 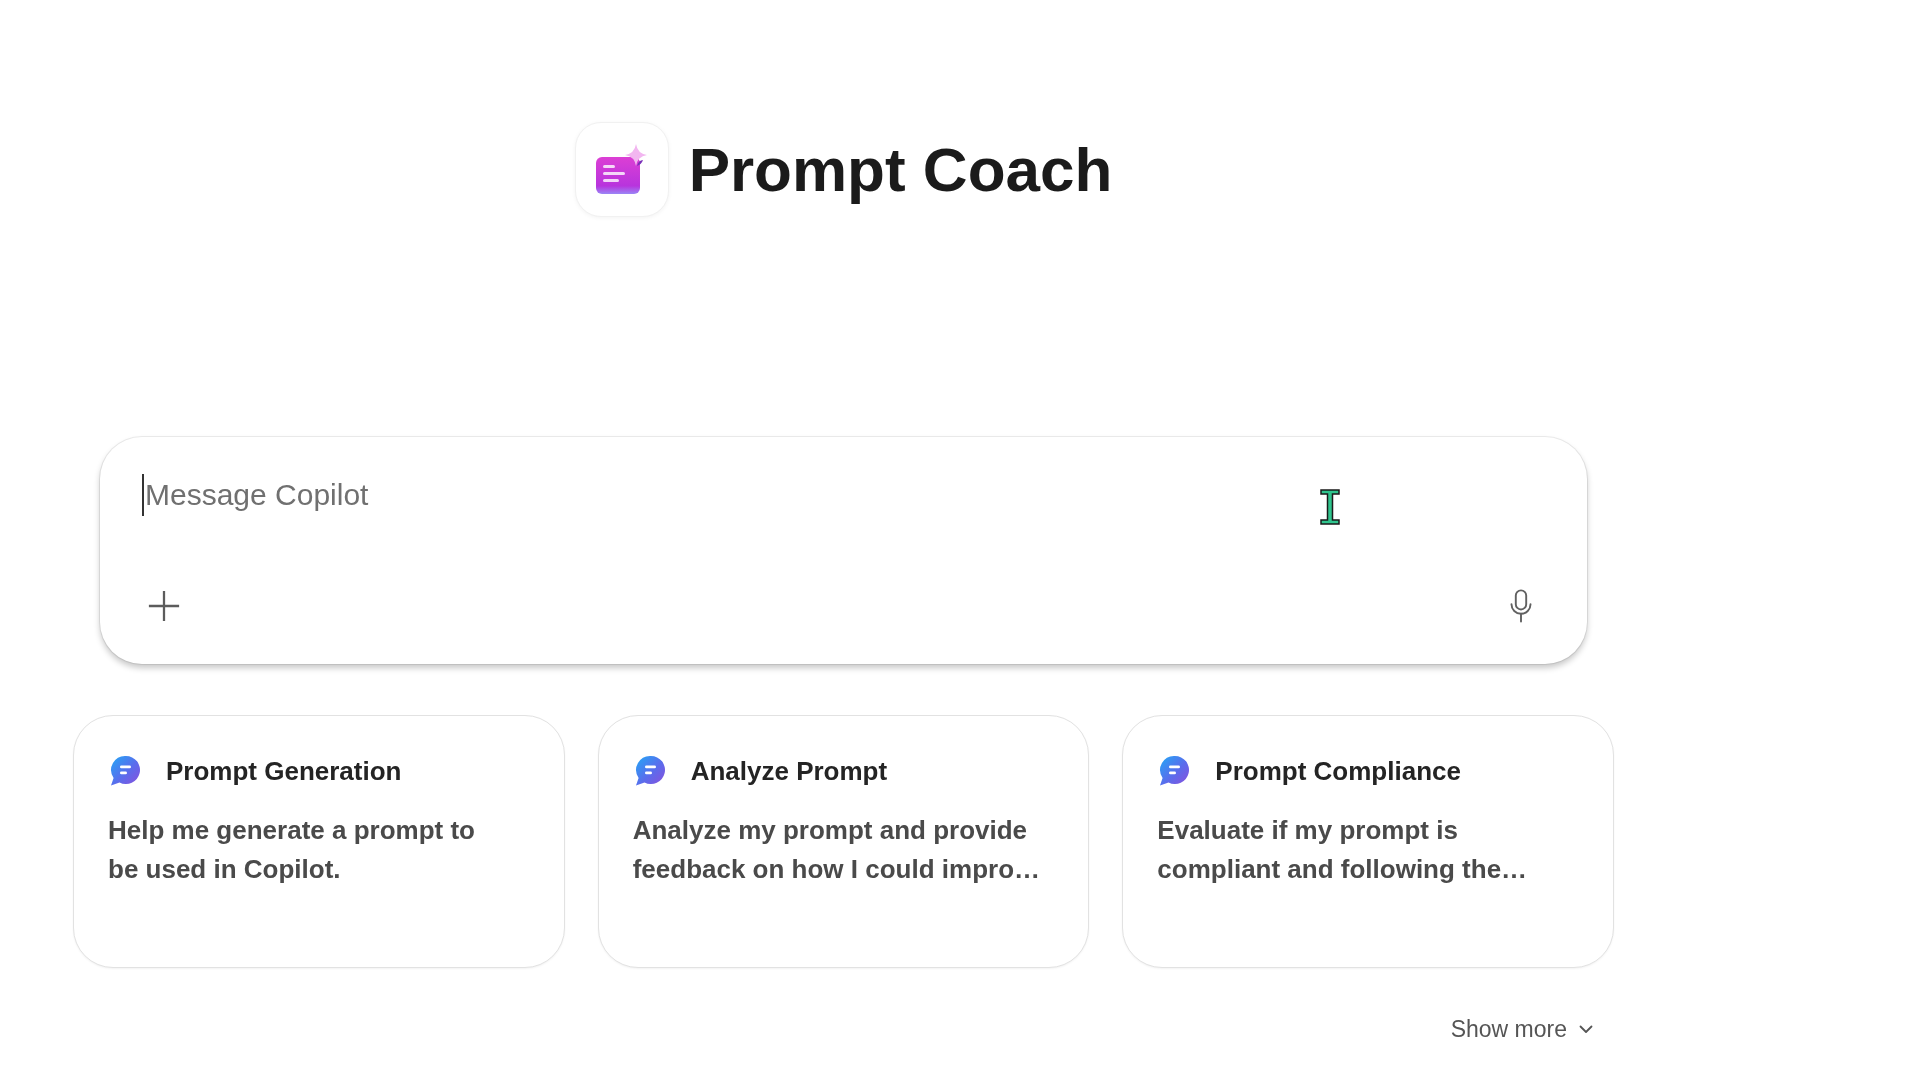 I want to click on suggestion-title: Prompt Compliance, so click(x=1338, y=771).